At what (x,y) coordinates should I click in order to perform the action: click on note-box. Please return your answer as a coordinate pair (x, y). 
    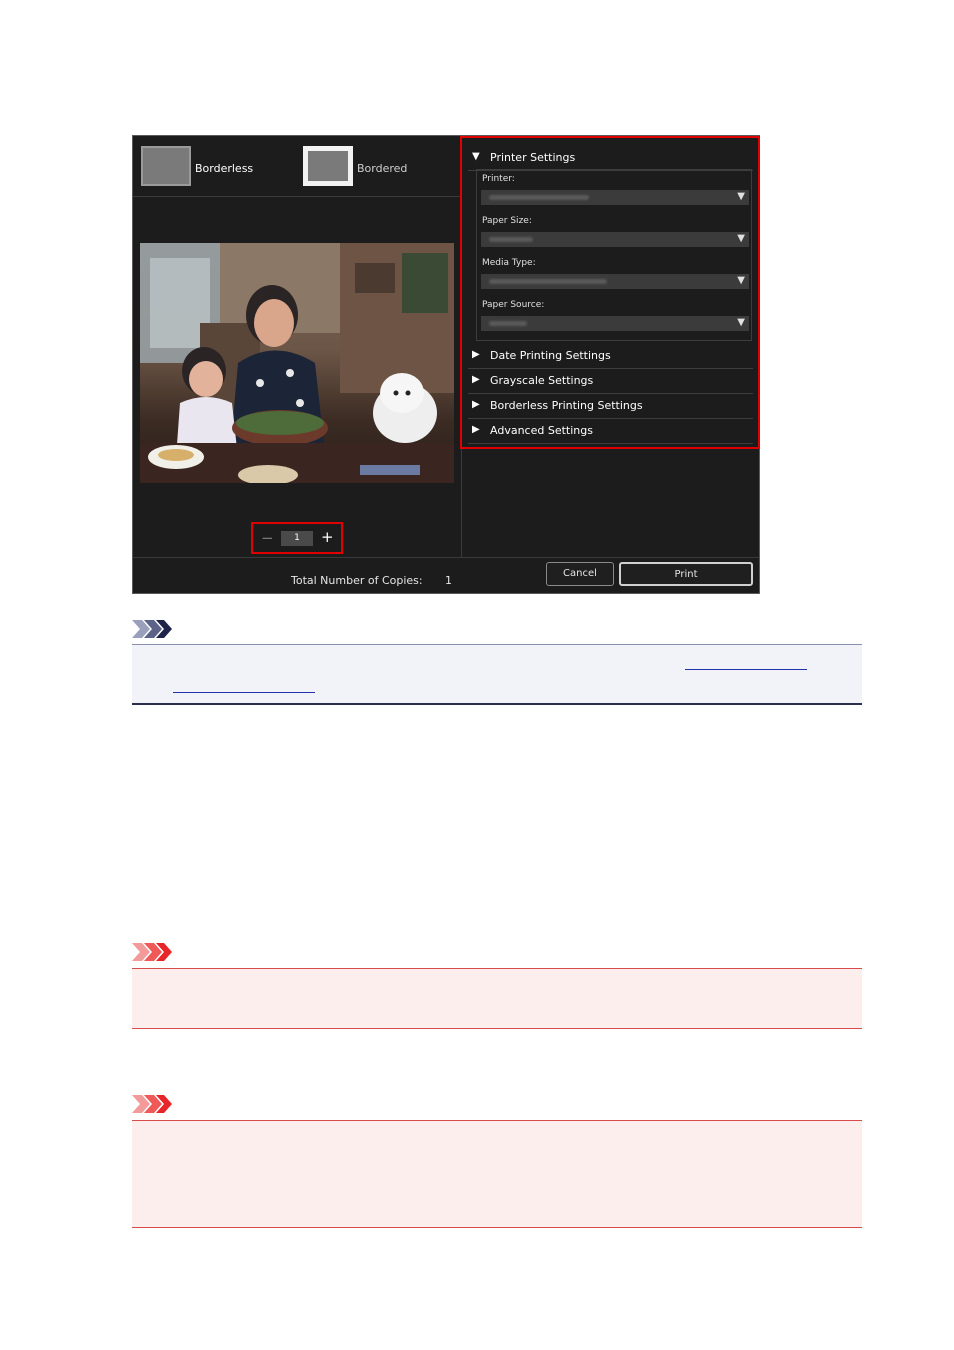
    Looking at the image, I should click on (497, 674).